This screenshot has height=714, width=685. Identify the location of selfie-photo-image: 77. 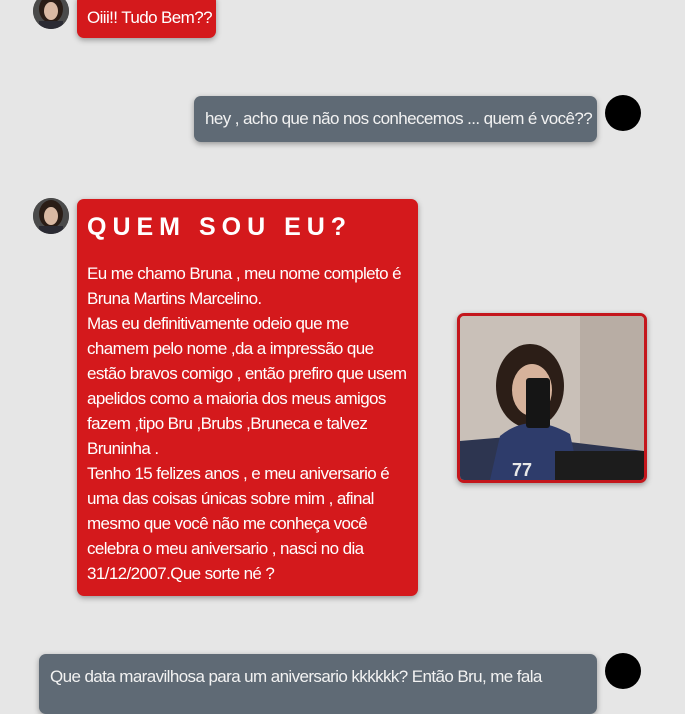
(552, 398).